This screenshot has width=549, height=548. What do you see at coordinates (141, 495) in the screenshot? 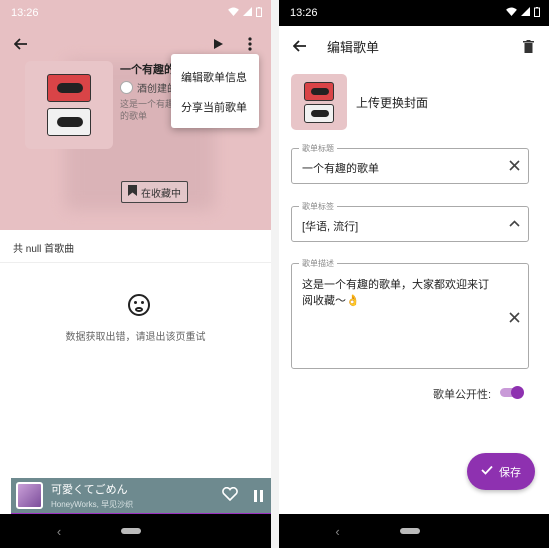
I see `mini-player: 可愛くてごめん HoneyWorks, 早见沙织` at bounding box center [141, 495].